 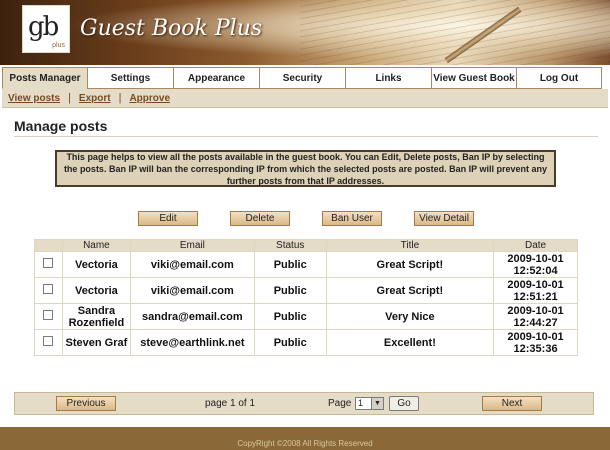 I want to click on tab-view-guest-book: View Guest Book, so click(x=474, y=78).